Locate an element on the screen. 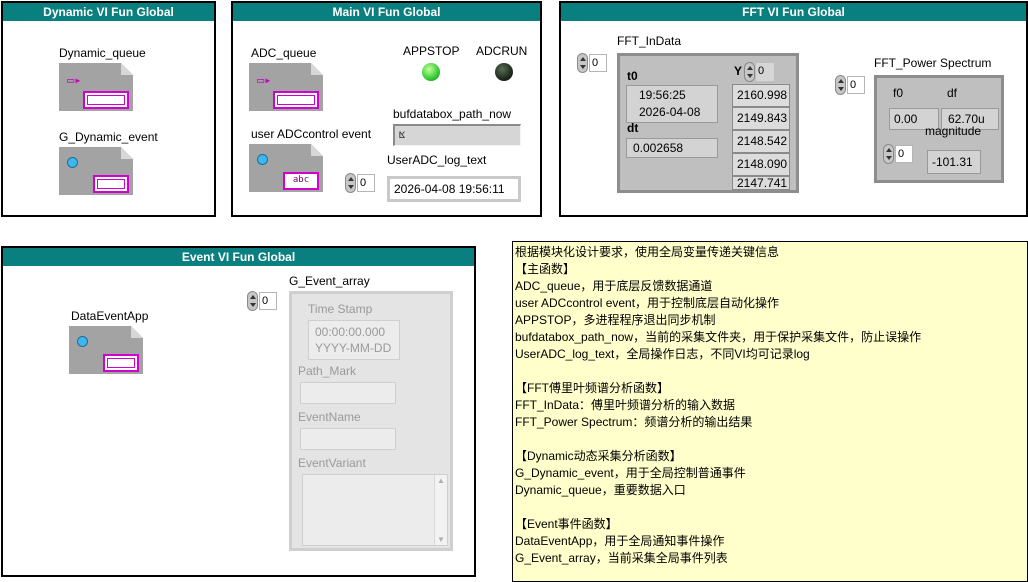  scroll-down-icon: ▼ is located at coordinates (441, 539).